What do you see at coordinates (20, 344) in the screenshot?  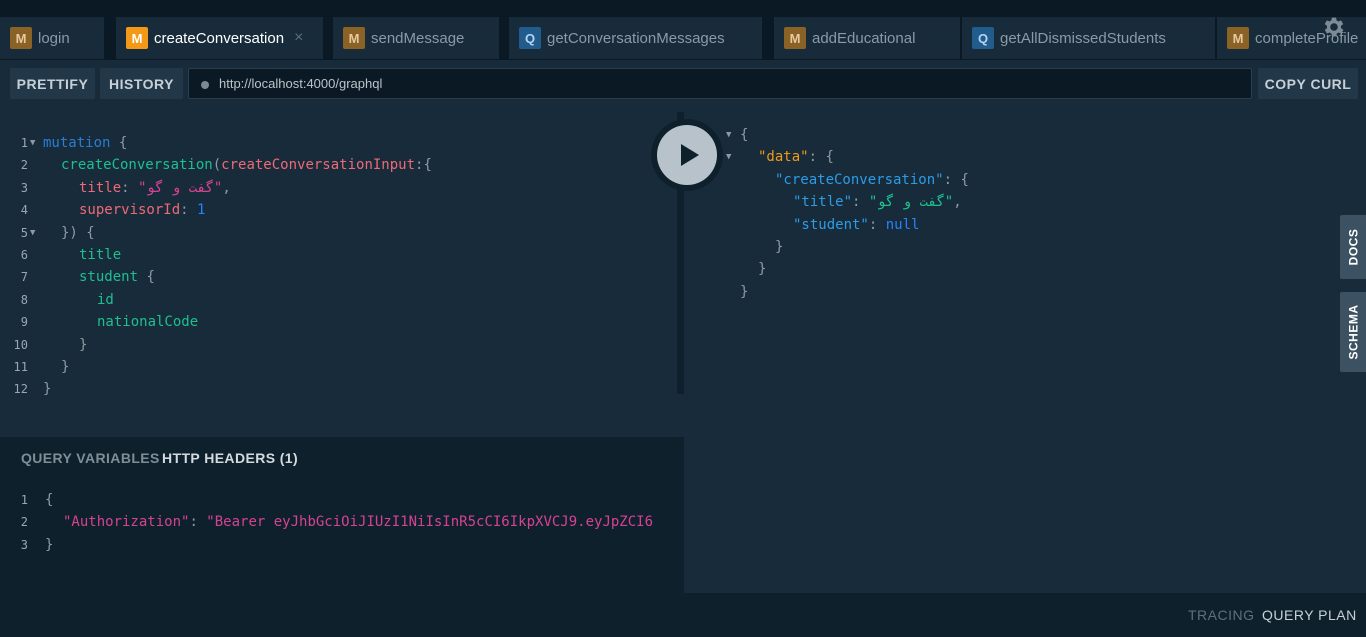 I see `line-number: 10` at bounding box center [20, 344].